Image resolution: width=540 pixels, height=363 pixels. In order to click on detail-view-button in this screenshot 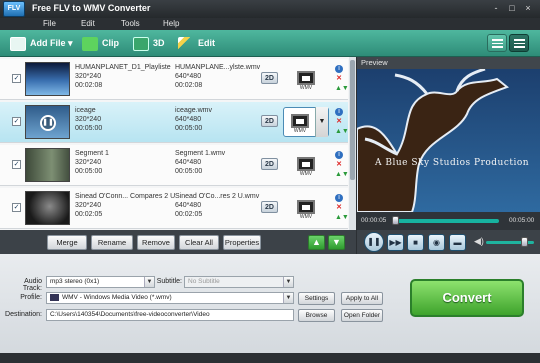, I will do `click(519, 43)`.